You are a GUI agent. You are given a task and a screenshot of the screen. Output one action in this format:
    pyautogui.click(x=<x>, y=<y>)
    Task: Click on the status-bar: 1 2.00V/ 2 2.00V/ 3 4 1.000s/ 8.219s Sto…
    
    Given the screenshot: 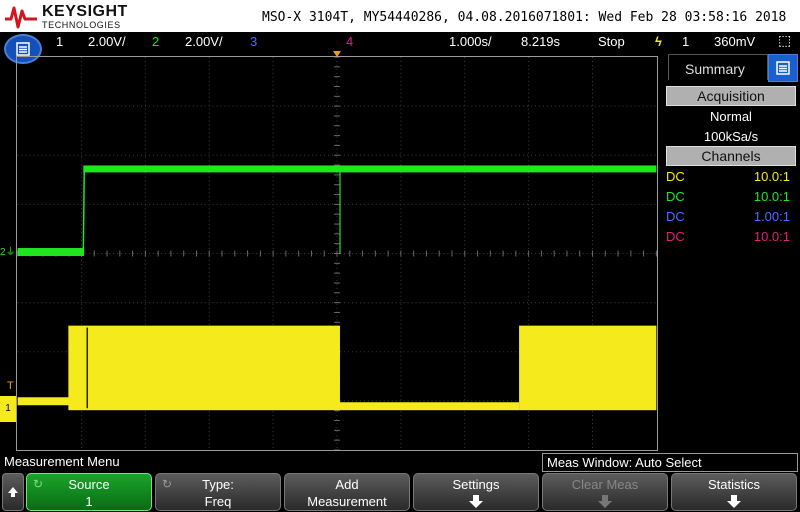 What is the action you would take?
    pyautogui.click(x=400, y=42)
    